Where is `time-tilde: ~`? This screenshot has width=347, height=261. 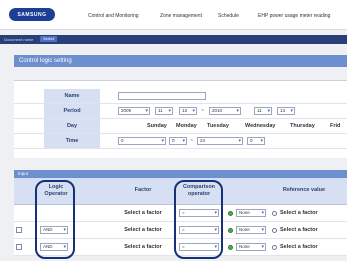 time-tilde: ~ is located at coordinates (191, 141).